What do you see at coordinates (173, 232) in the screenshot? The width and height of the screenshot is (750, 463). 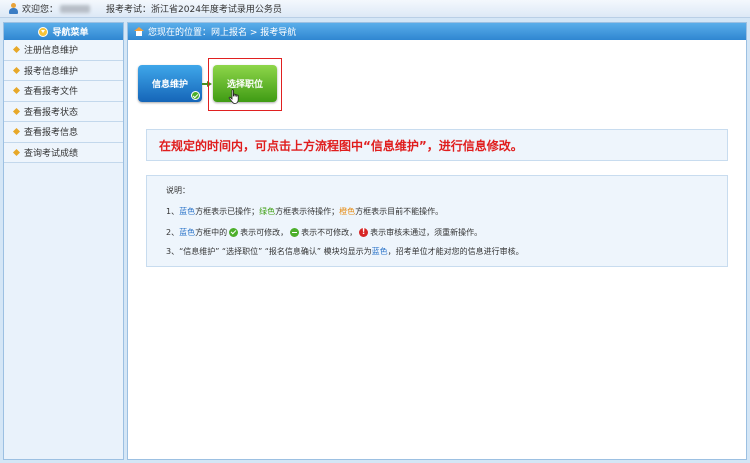 I see `line-number: 2、` at bounding box center [173, 232].